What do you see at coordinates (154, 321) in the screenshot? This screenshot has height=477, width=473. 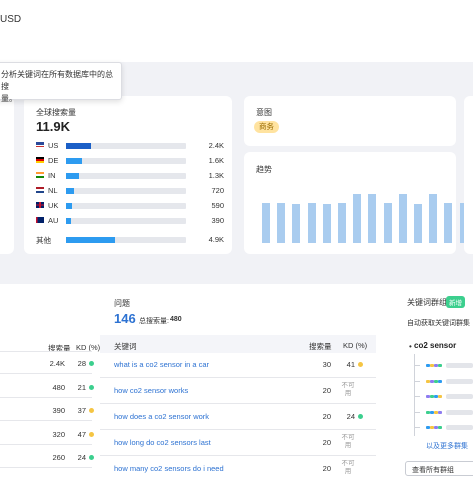 I see `questions-total-label: 总搜索量:` at bounding box center [154, 321].